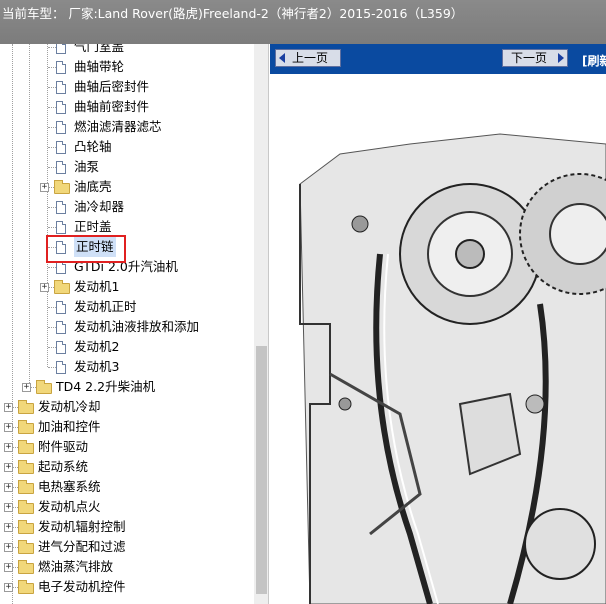 The image size is (606, 604). What do you see at coordinates (127, 467) in the screenshot?
I see `tree-item: + 起动系统` at bounding box center [127, 467].